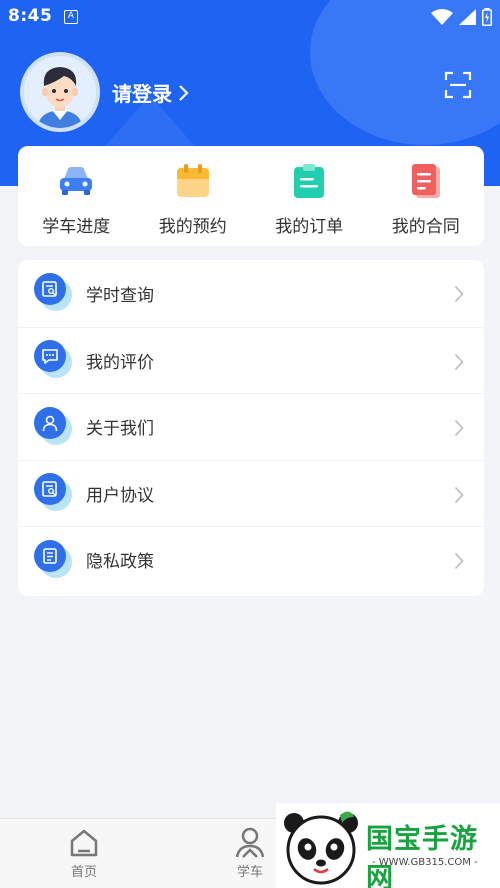 The image size is (500, 888). I want to click on watermark-title: 国宝手游网, so click(422, 856).